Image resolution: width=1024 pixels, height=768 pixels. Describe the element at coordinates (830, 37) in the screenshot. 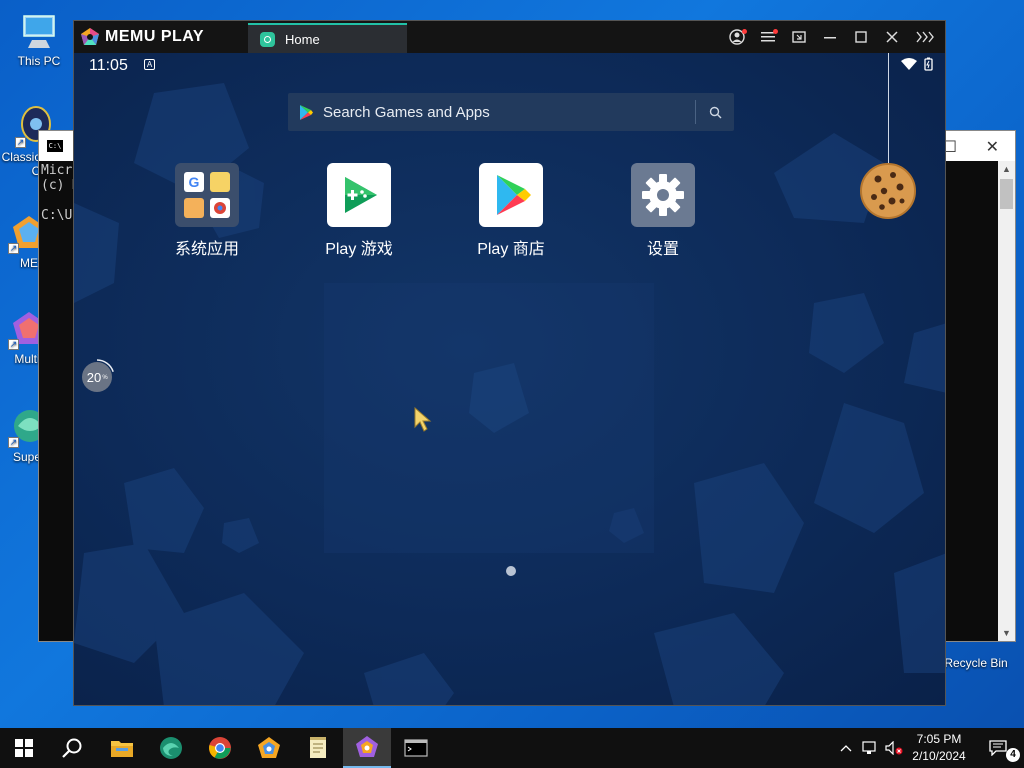

I see `minimize-icon` at that location.